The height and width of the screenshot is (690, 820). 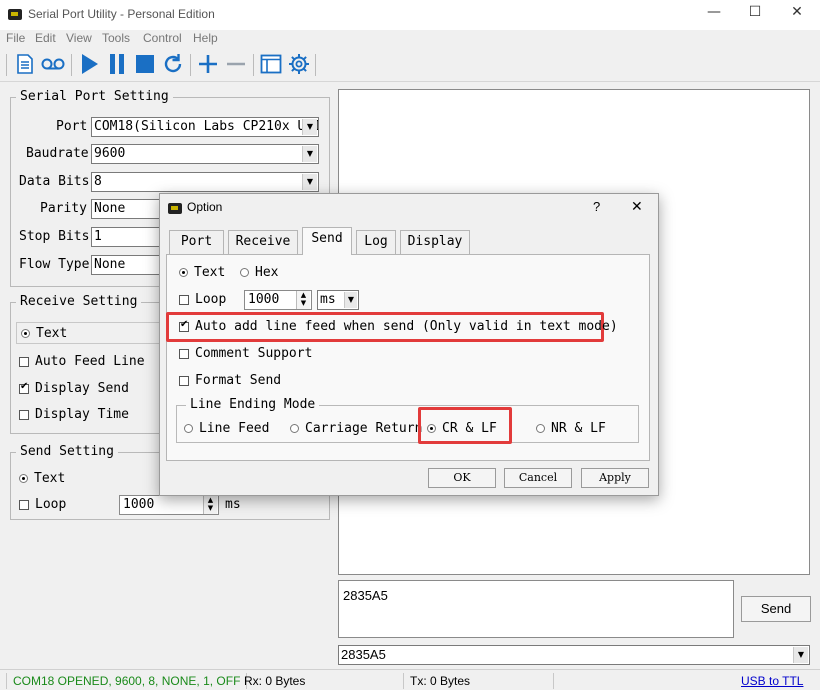 I want to click on refresh-icon, so click(x=173, y=64).